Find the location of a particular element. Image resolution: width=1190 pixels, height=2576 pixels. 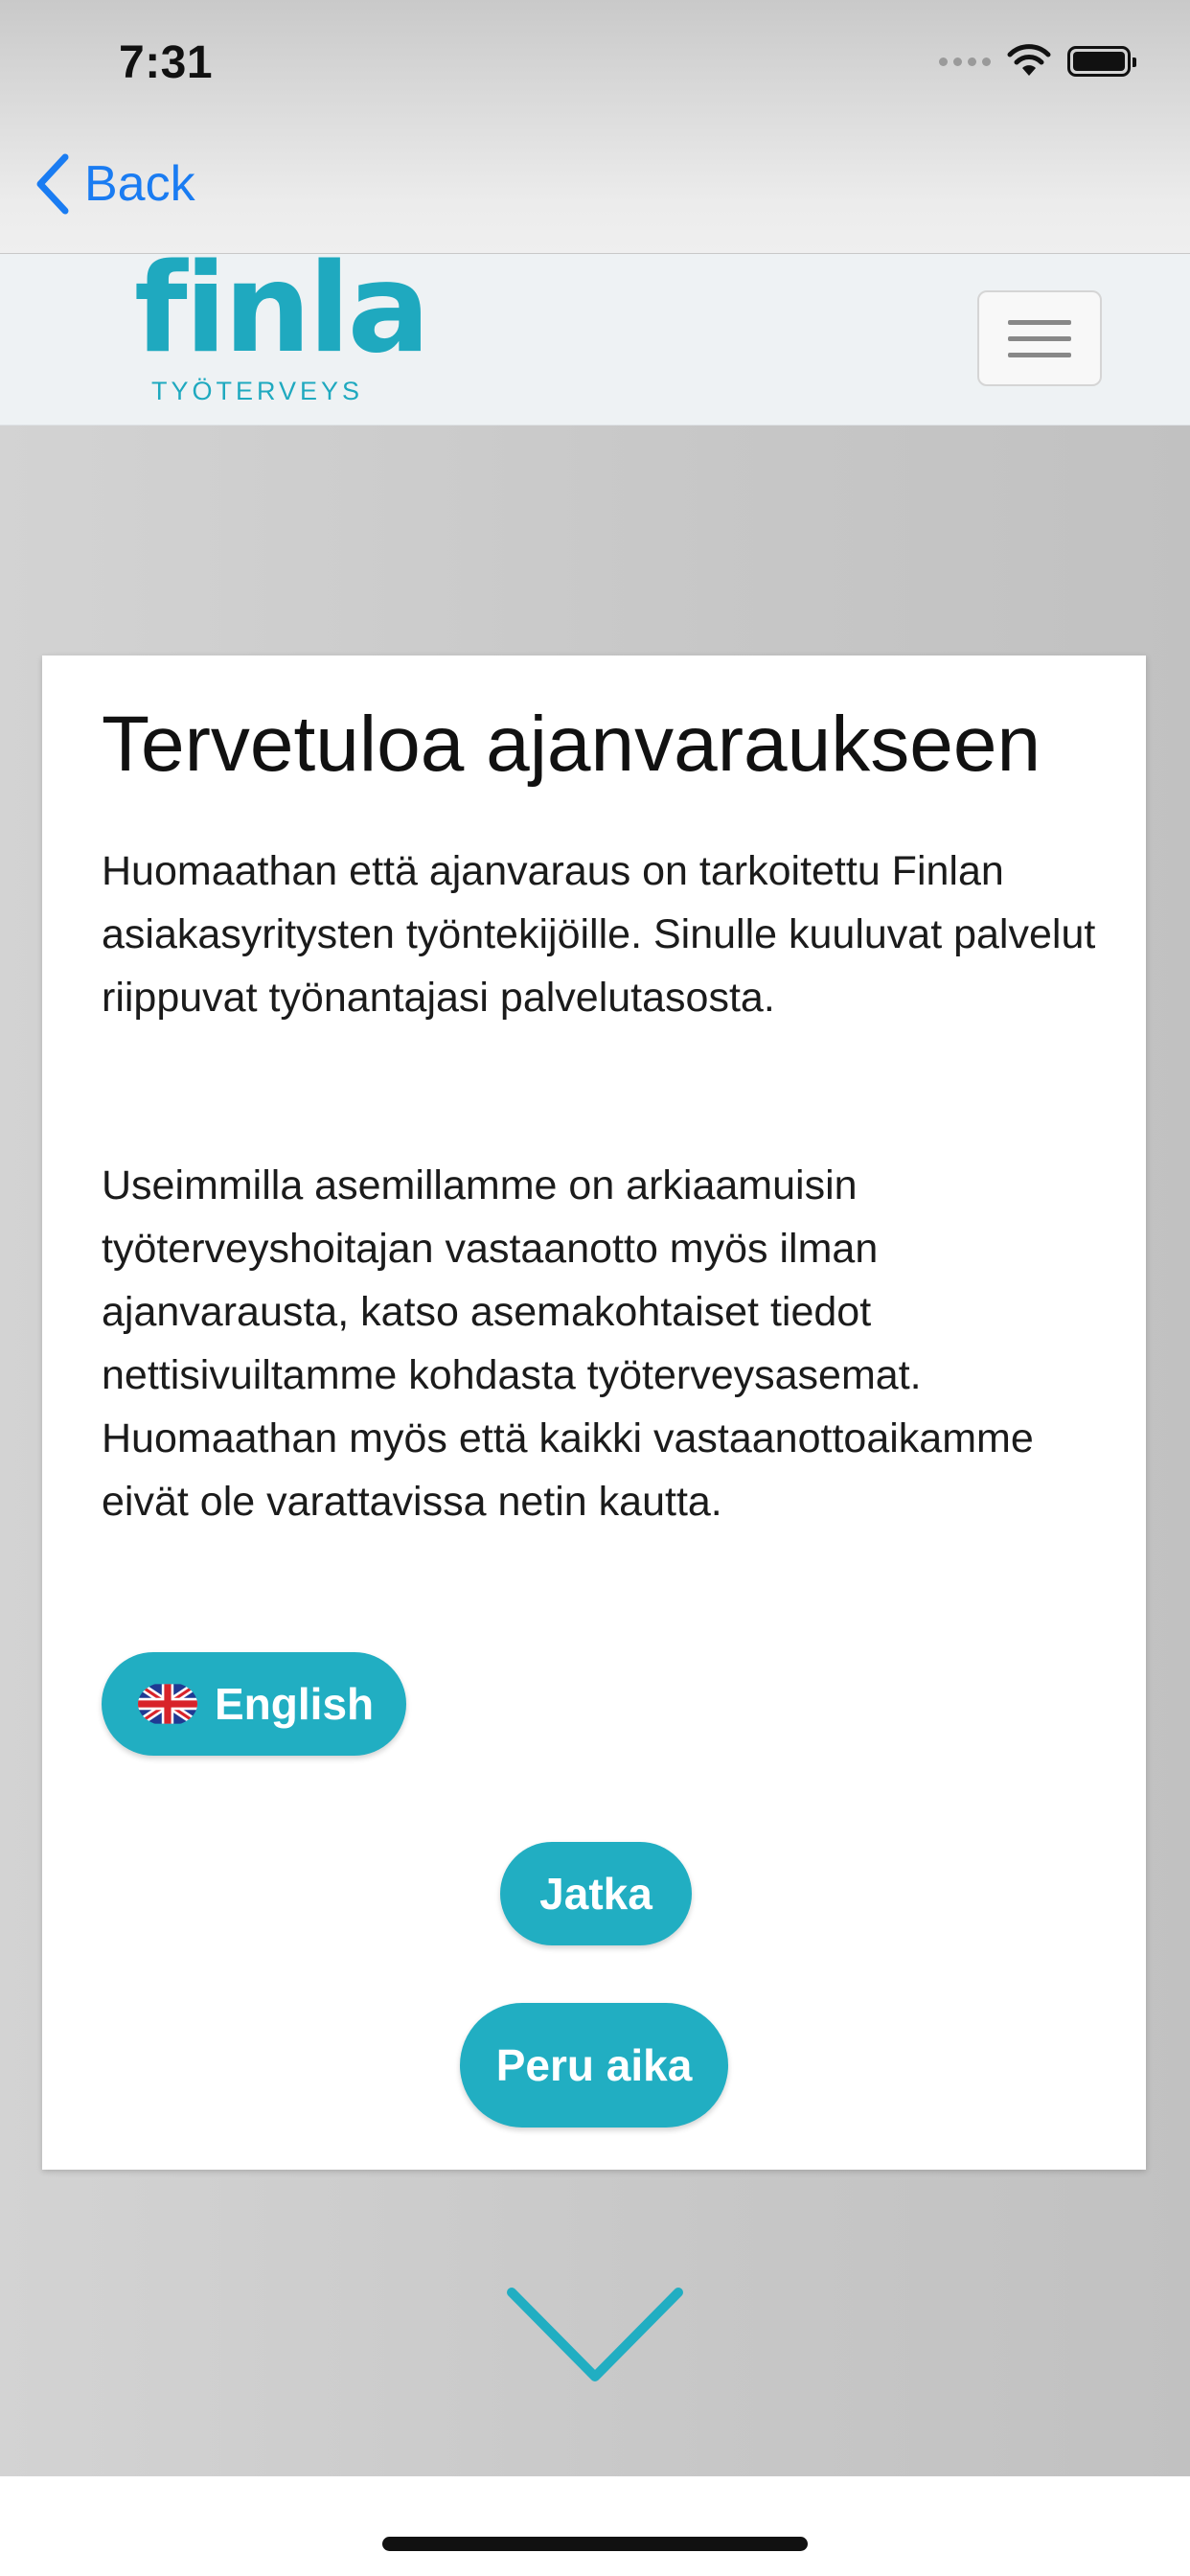

logo-subtitle: TYÖTERVEYS is located at coordinates (257, 391).